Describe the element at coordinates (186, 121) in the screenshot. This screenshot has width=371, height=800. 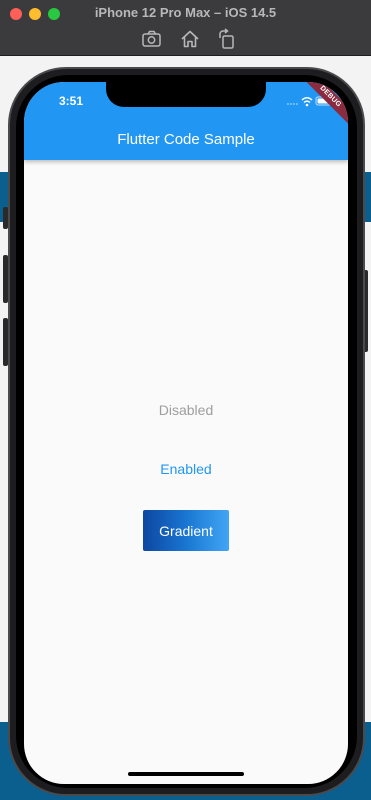
I see `app-bar: 3:51 Flutter Code Sample DEBUG` at that location.